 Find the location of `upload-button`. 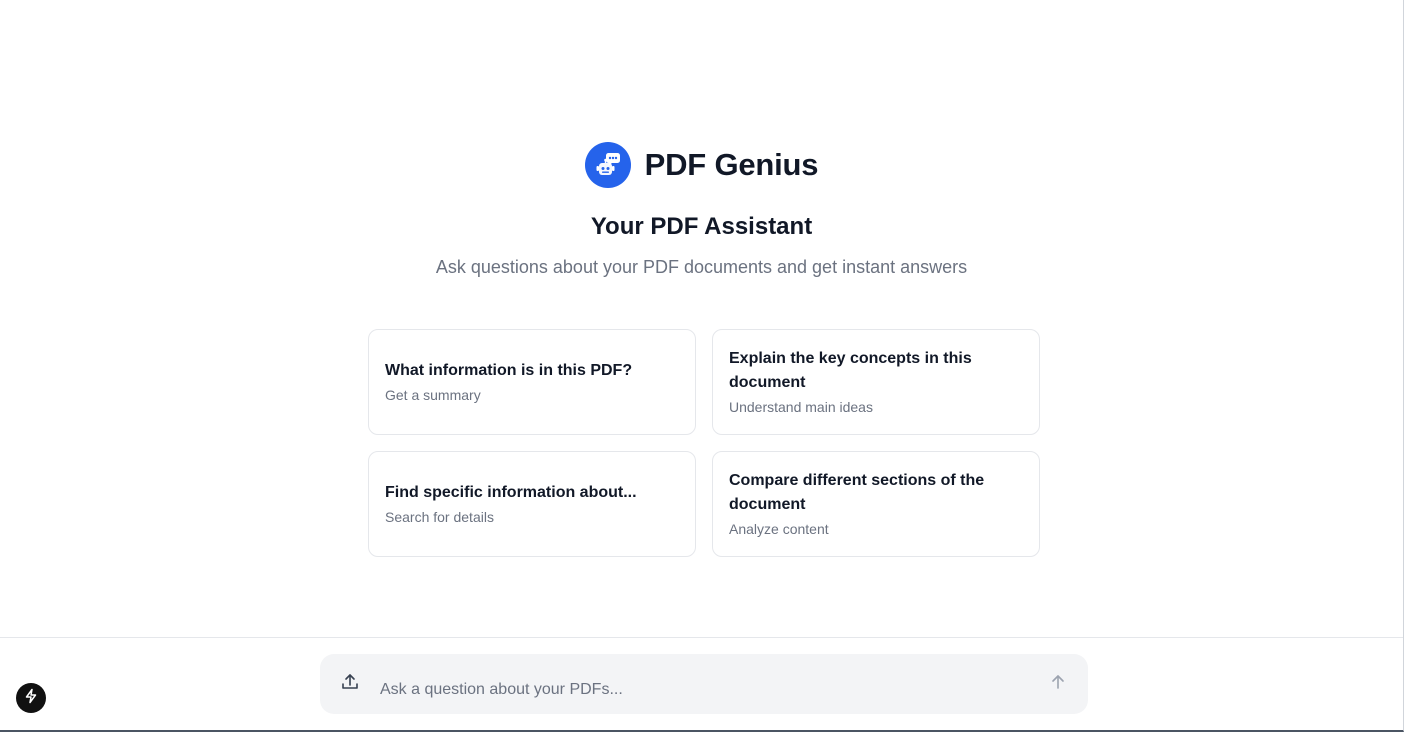

upload-button is located at coordinates (350, 684).